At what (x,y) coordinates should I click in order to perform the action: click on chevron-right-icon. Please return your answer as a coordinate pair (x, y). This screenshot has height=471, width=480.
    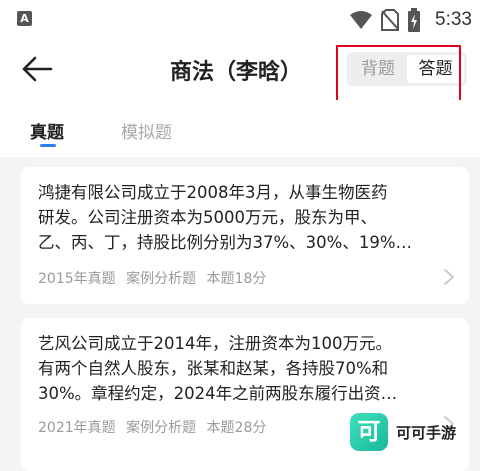
    Looking at the image, I should click on (449, 277).